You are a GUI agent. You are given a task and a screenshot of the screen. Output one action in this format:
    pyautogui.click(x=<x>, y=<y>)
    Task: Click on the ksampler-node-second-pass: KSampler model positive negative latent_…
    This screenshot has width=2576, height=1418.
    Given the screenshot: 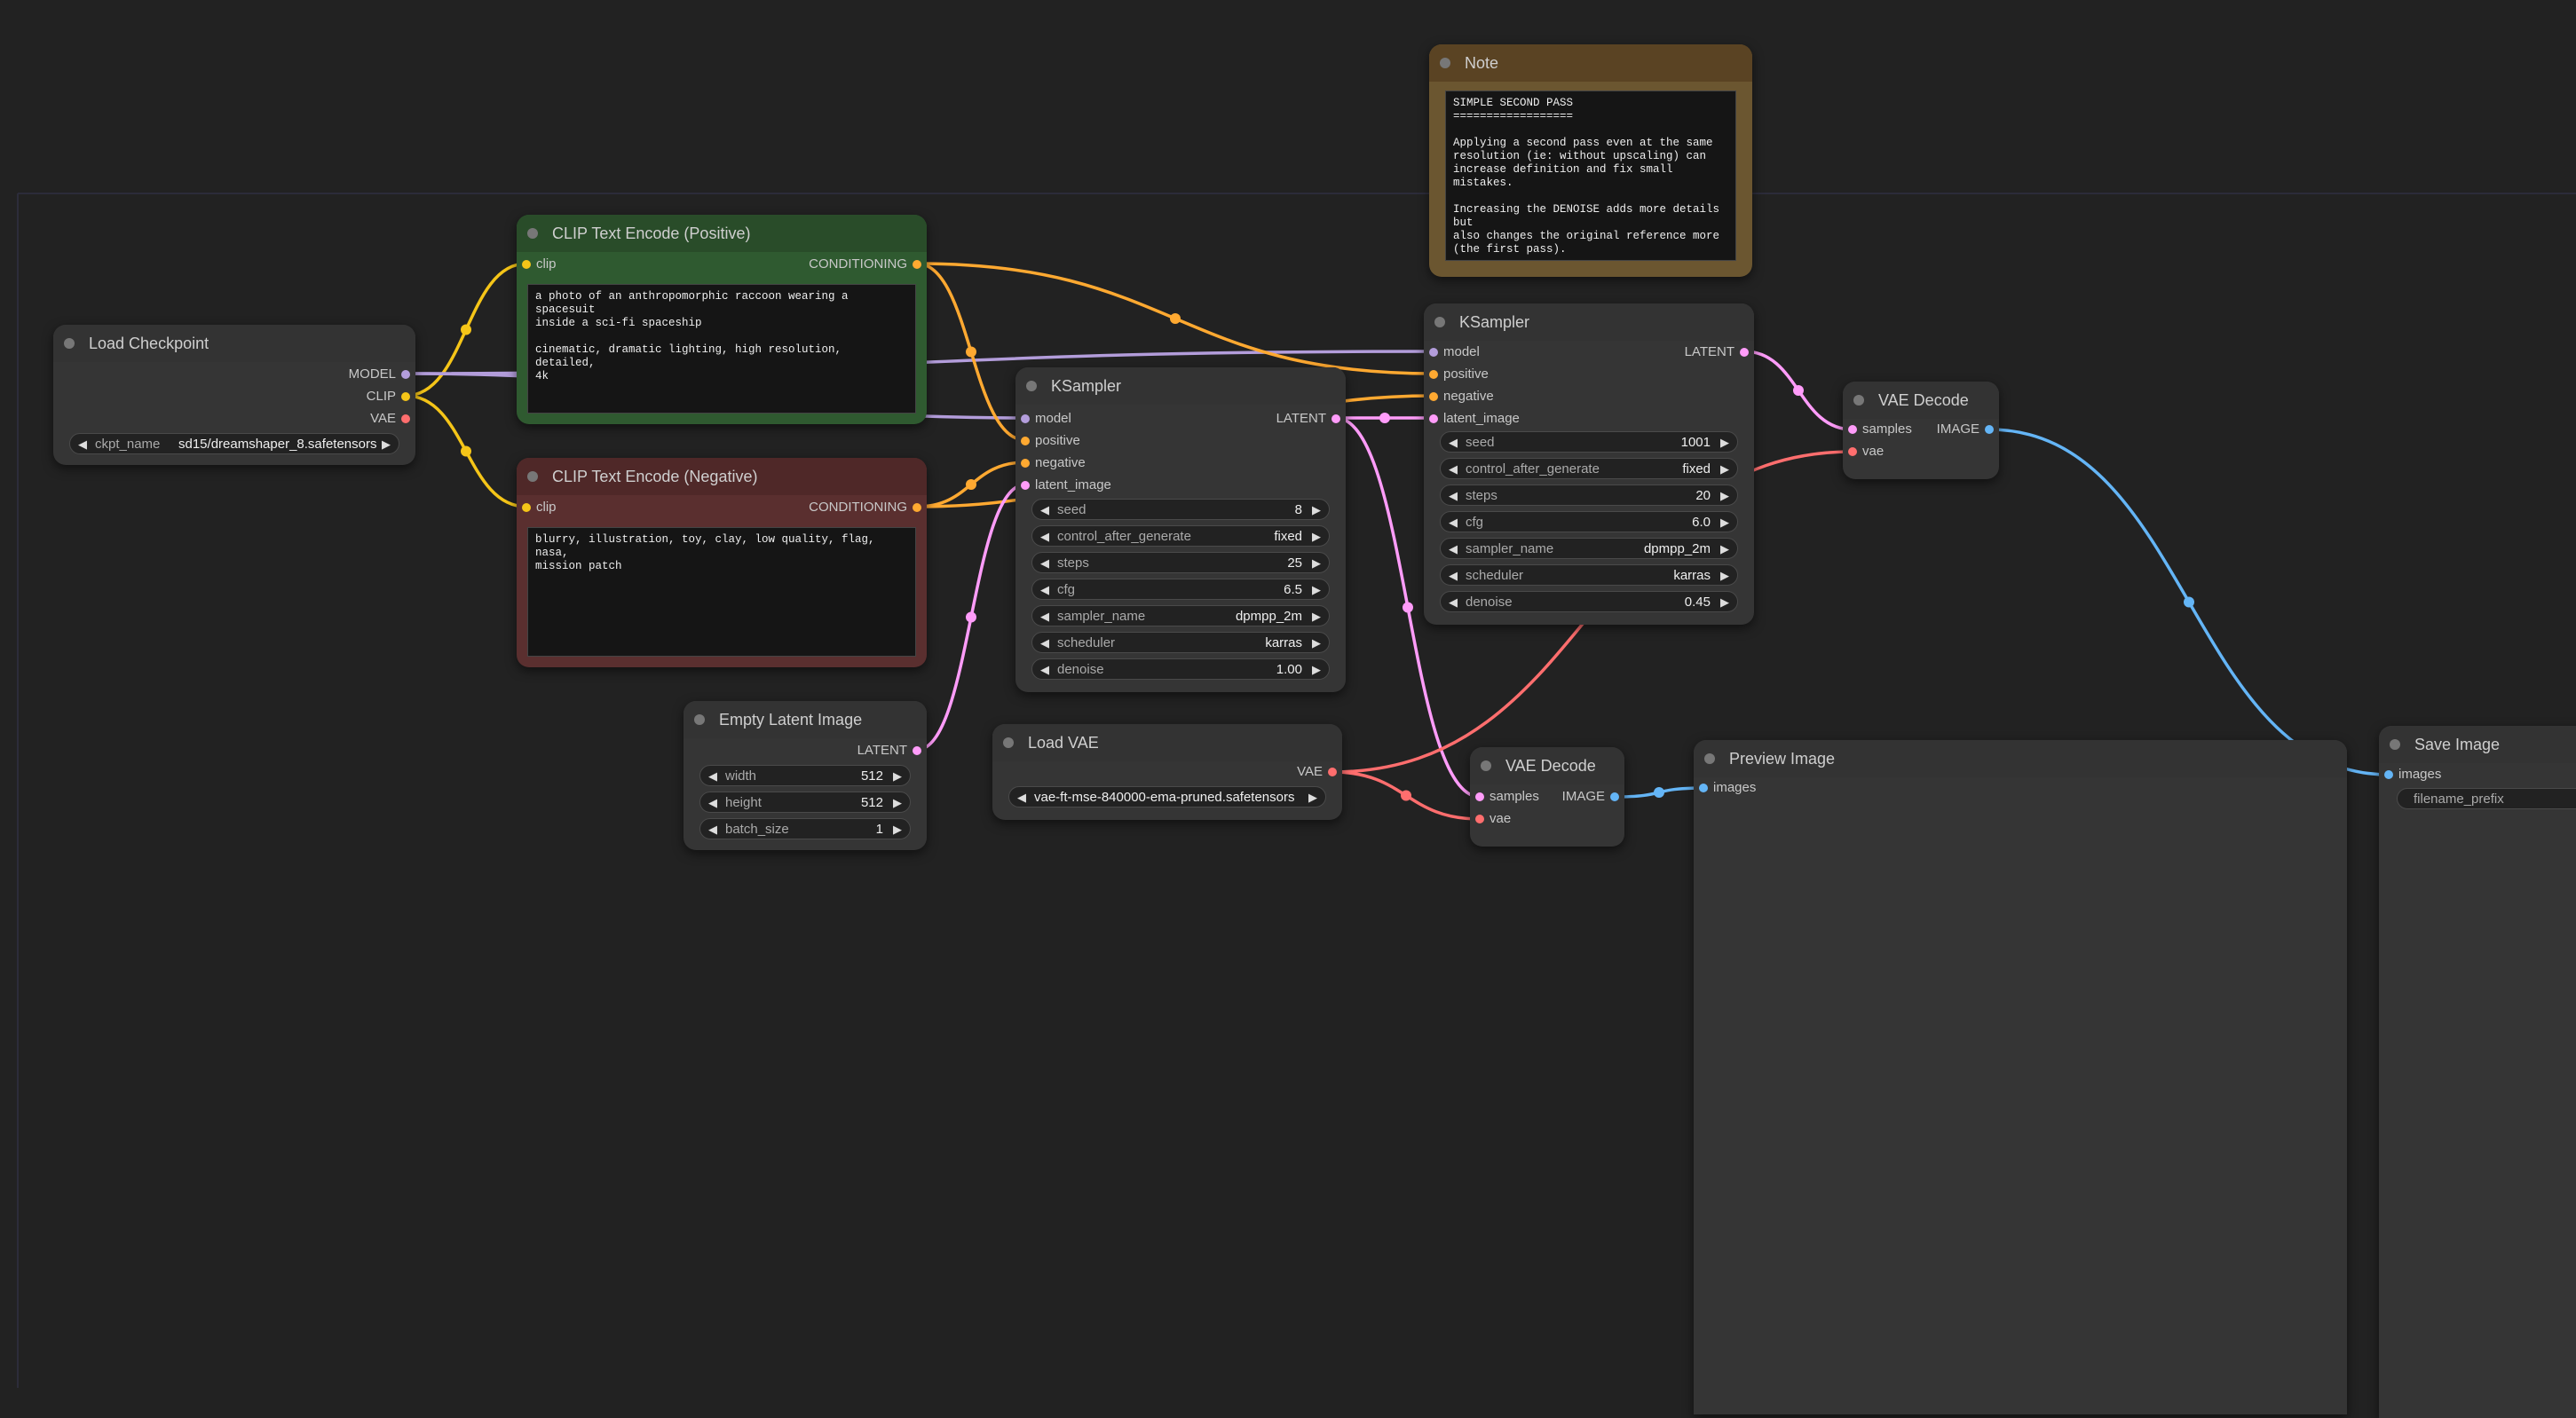 What is the action you would take?
    pyautogui.click(x=1589, y=464)
    